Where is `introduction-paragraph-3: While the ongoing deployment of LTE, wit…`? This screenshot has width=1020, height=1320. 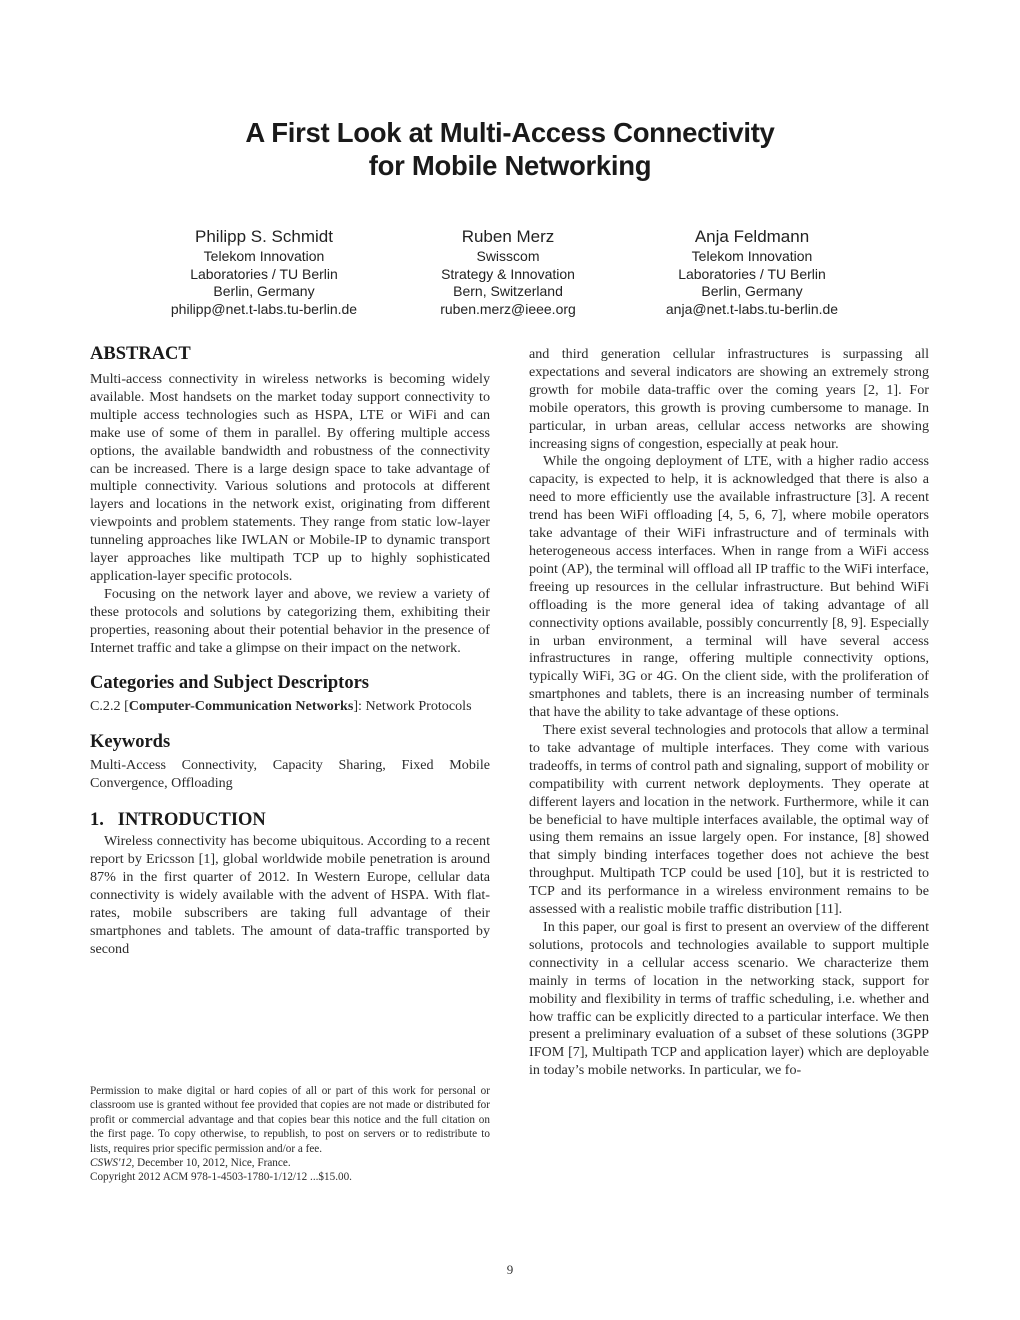 introduction-paragraph-3: While the ongoing deployment of LTE, wit… is located at coordinates (729, 587).